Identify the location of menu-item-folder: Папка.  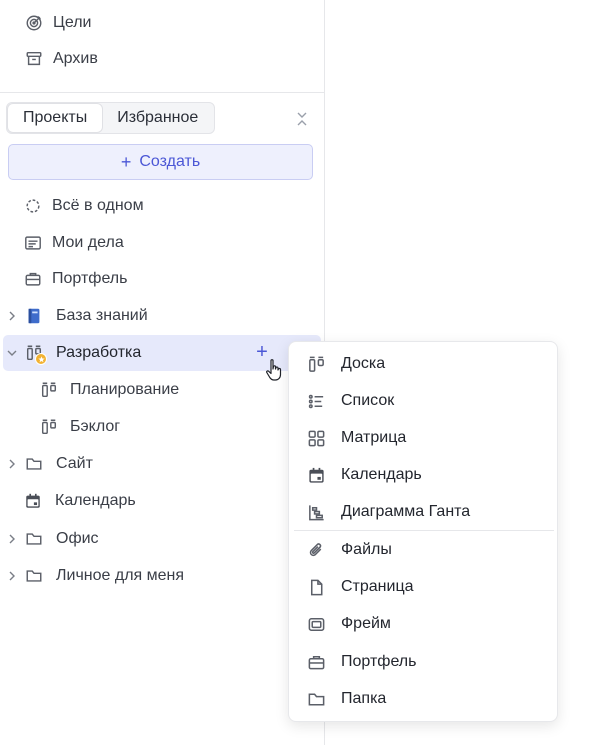
(423, 699).